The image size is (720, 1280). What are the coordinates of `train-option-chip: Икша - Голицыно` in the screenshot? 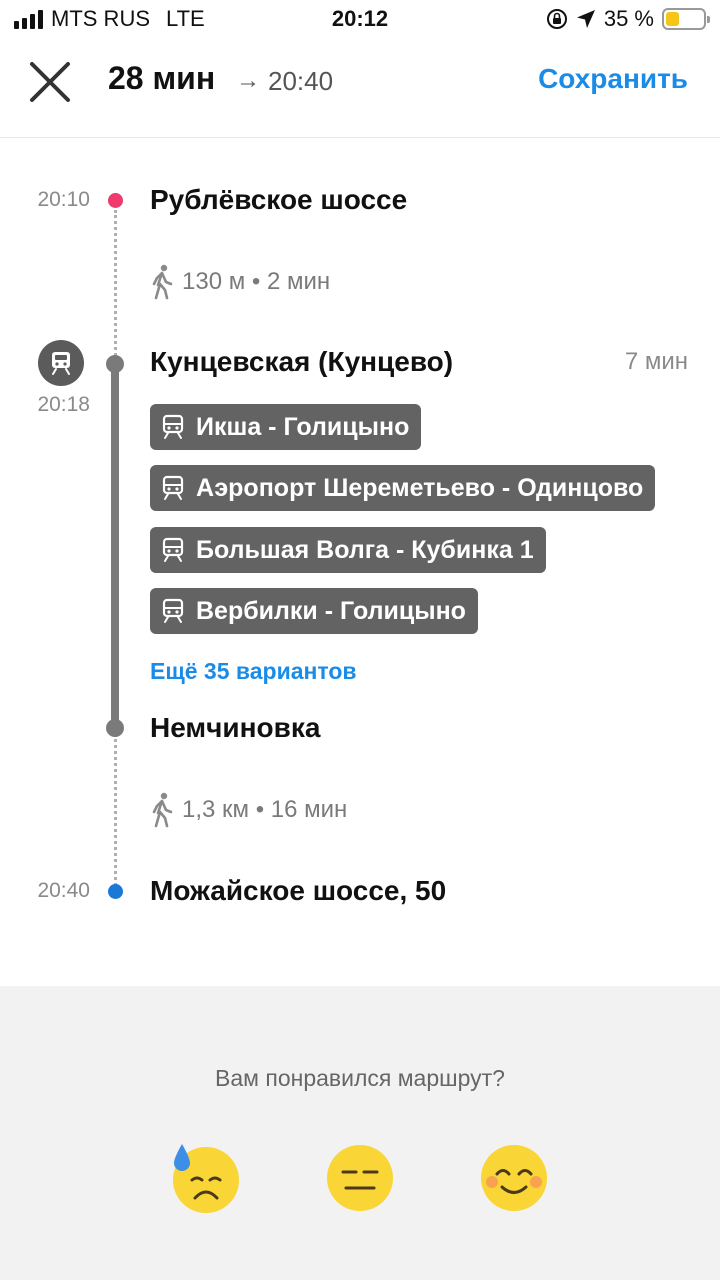 It's located at (286, 427).